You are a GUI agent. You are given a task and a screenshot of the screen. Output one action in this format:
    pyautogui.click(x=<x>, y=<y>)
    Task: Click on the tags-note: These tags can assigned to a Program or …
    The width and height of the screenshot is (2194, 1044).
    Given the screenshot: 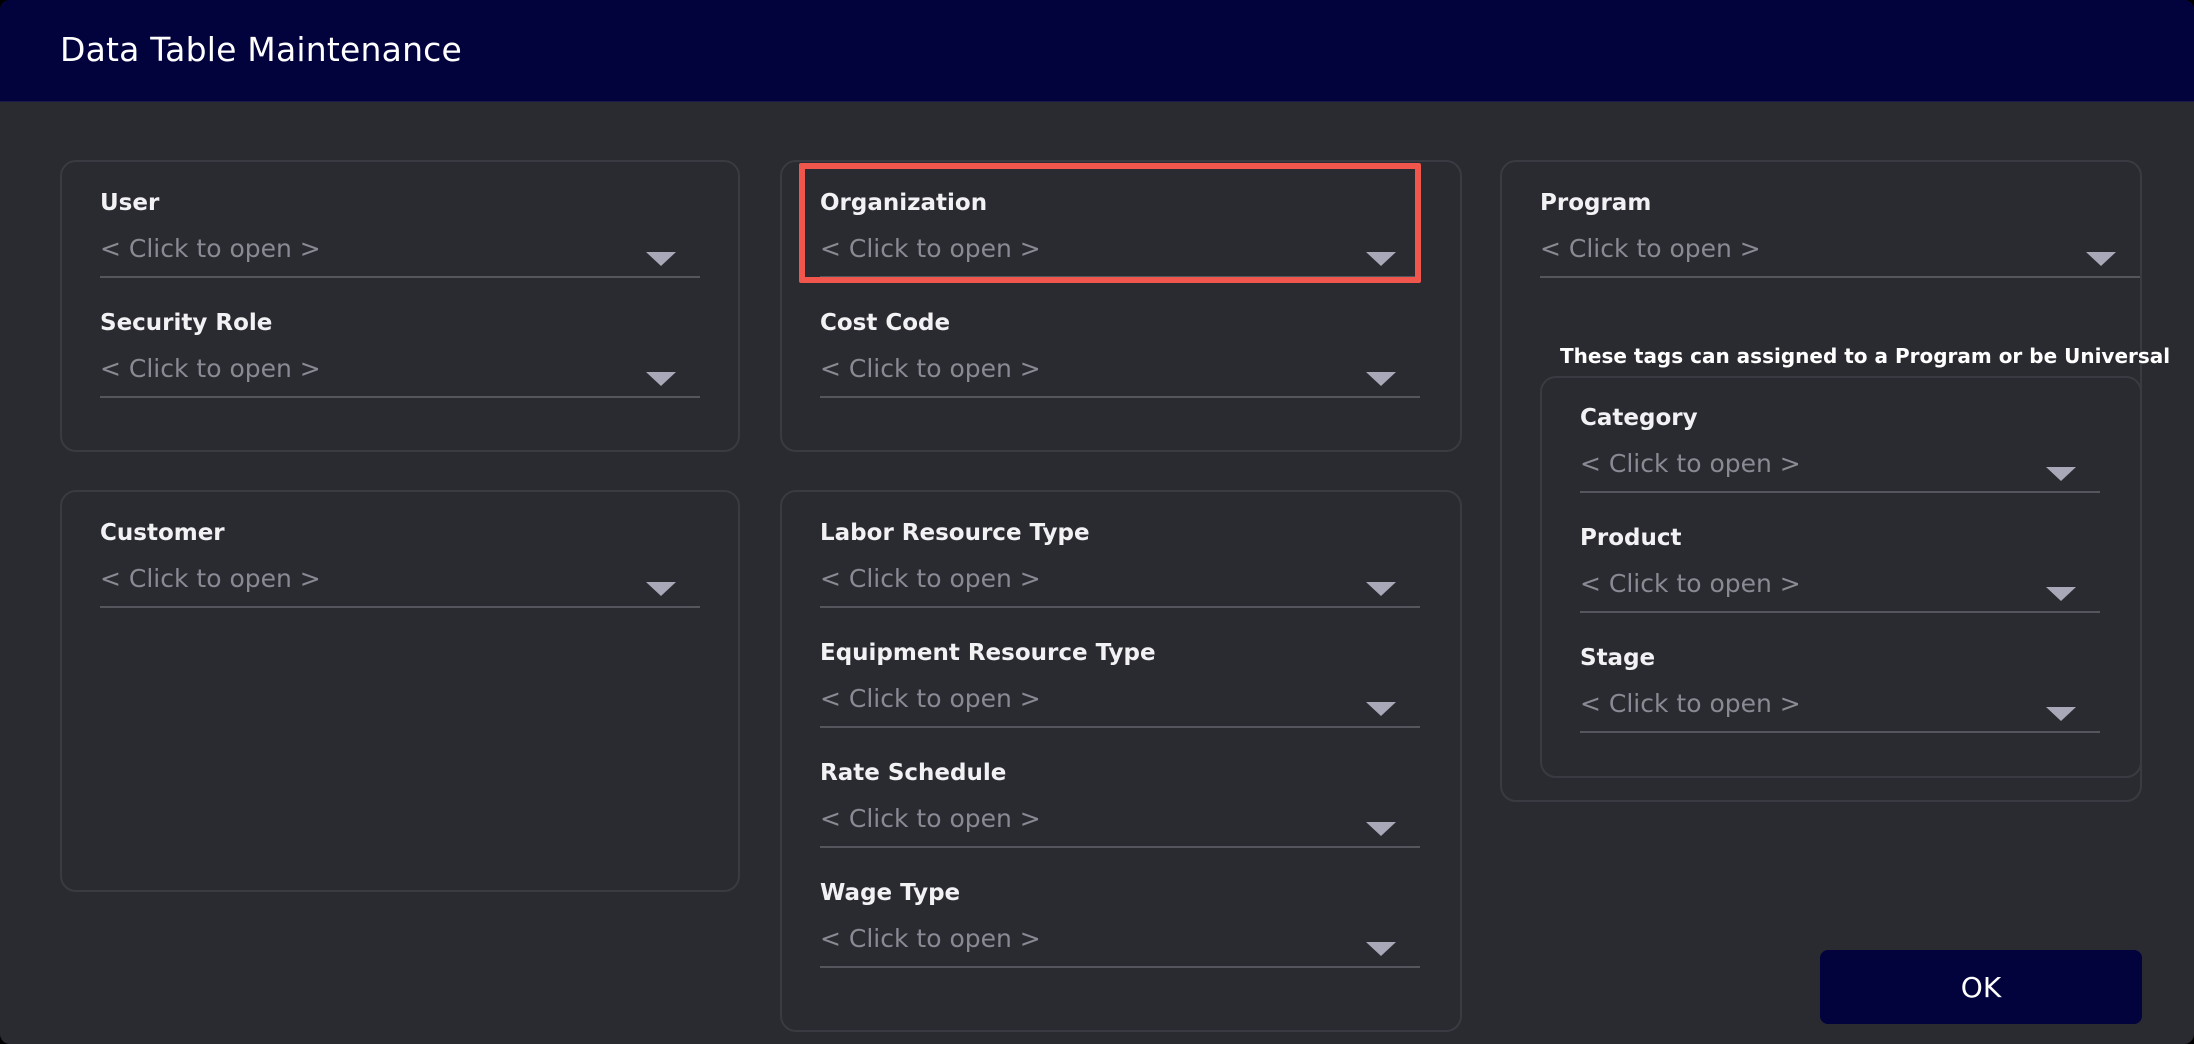 What is the action you would take?
    pyautogui.click(x=1865, y=356)
    